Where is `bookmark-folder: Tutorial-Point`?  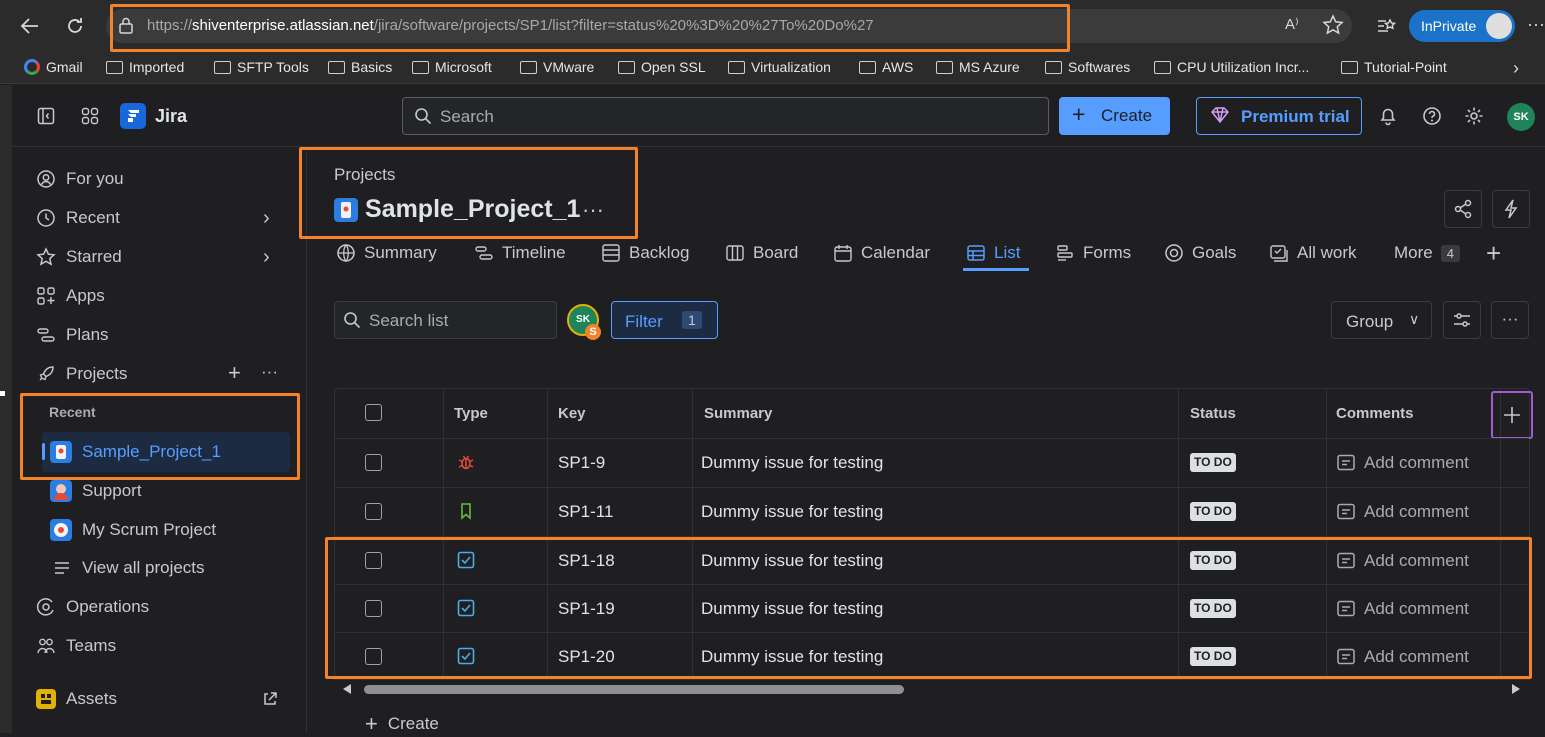
bookmark-folder: Tutorial-Point is located at coordinates (1394, 67).